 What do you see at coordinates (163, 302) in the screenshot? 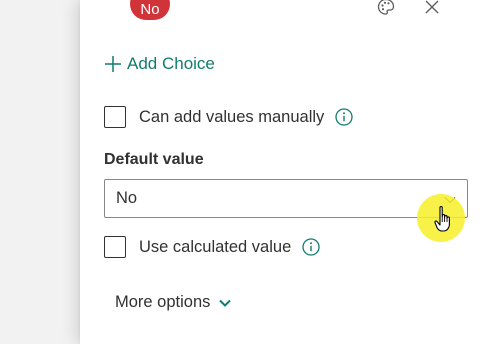
I see `more-options-label: More options` at bounding box center [163, 302].